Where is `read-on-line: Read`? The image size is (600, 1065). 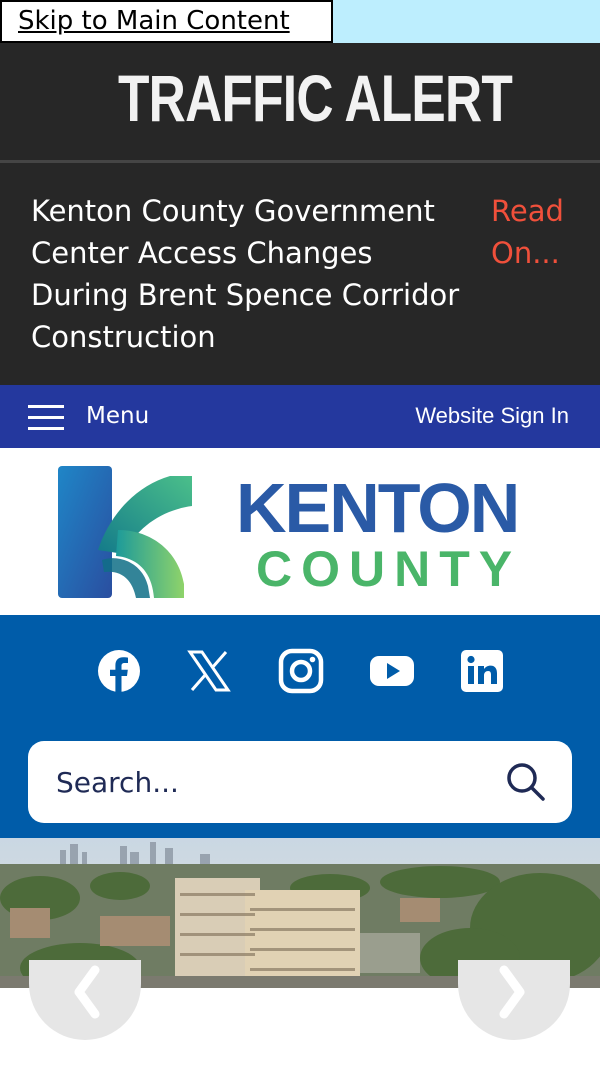 read-on-line: Read is located at coordinates (527, 211).